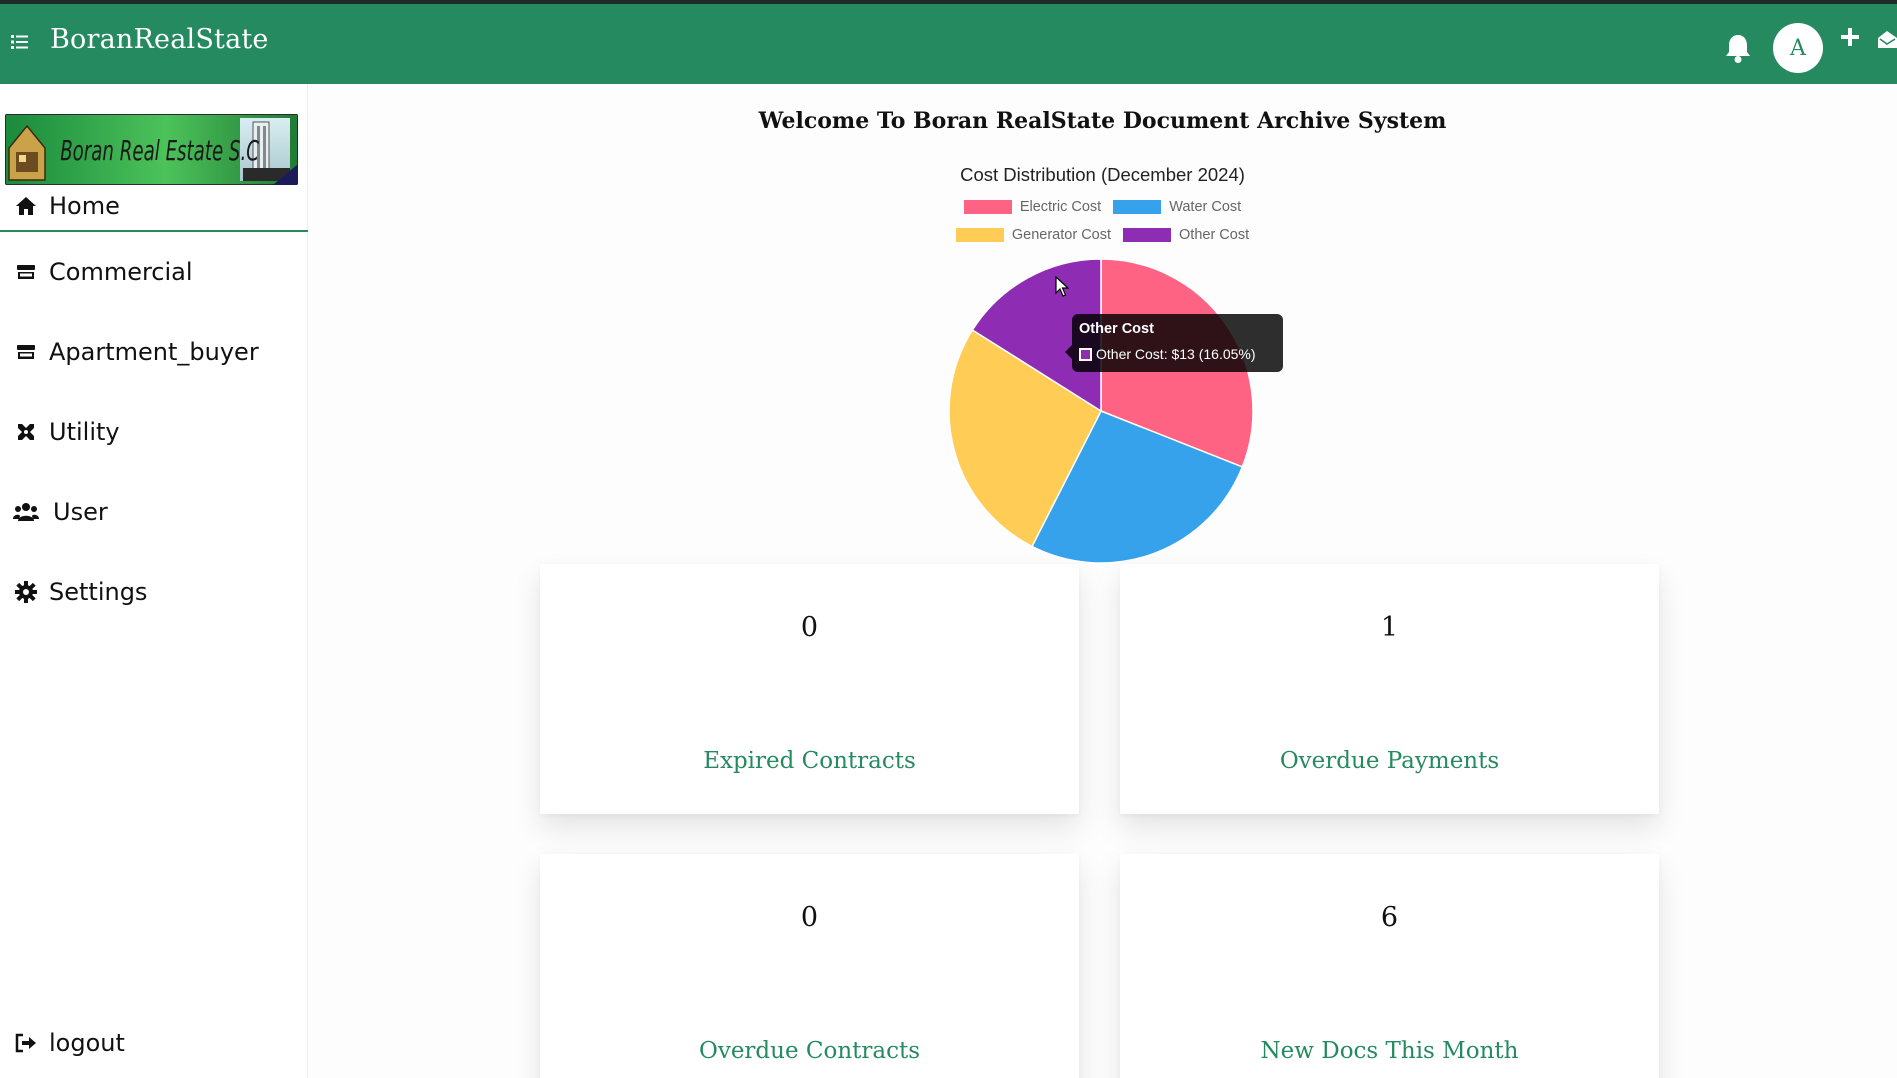  I want to click on sidebar-item-label: Utility, so click(84, 432).